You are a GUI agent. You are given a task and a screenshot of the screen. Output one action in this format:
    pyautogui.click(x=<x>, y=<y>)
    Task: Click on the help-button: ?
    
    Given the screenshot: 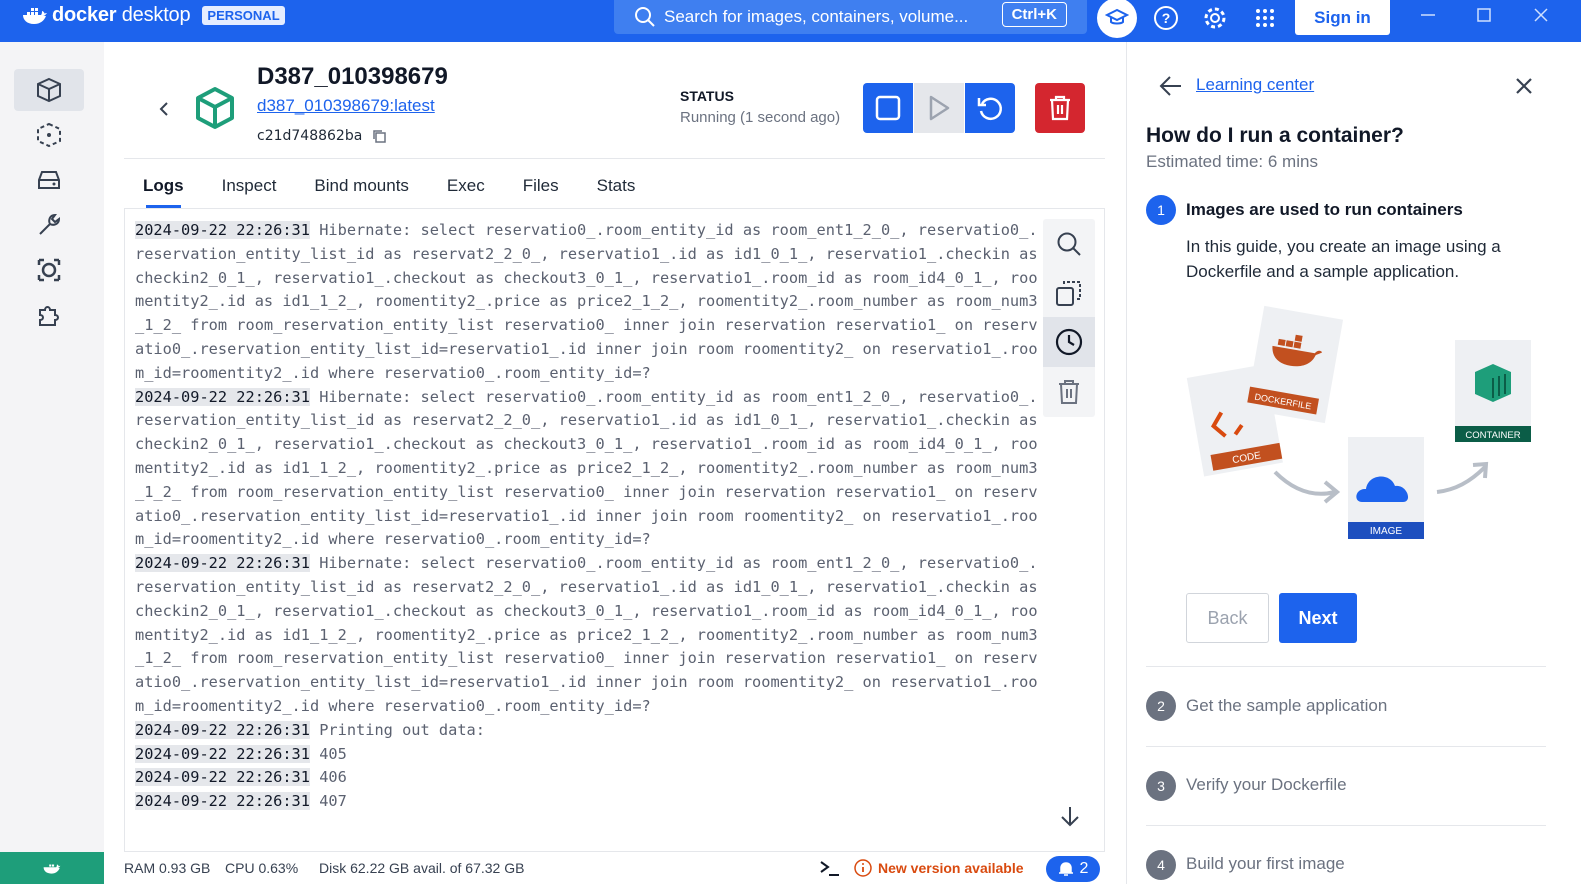 What is the action you would take?
    pyautogui.click(x=1166, y=18)
    